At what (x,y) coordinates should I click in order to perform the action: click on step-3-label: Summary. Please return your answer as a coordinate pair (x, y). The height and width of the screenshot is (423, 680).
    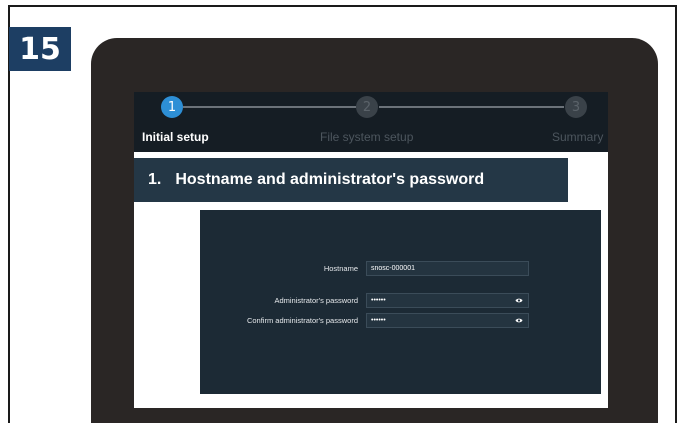
    Looking at the image, I should click on (578, 137).